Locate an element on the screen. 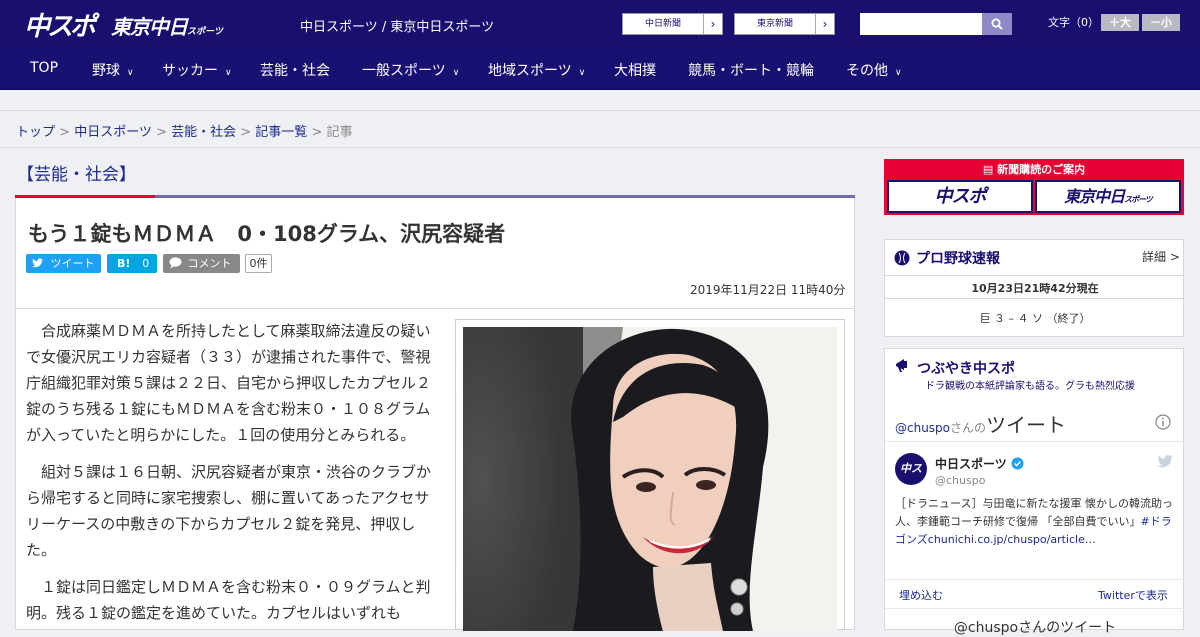  nav-general-sports: 一般スポーツ ∨ is located at coordinates (410, 70).